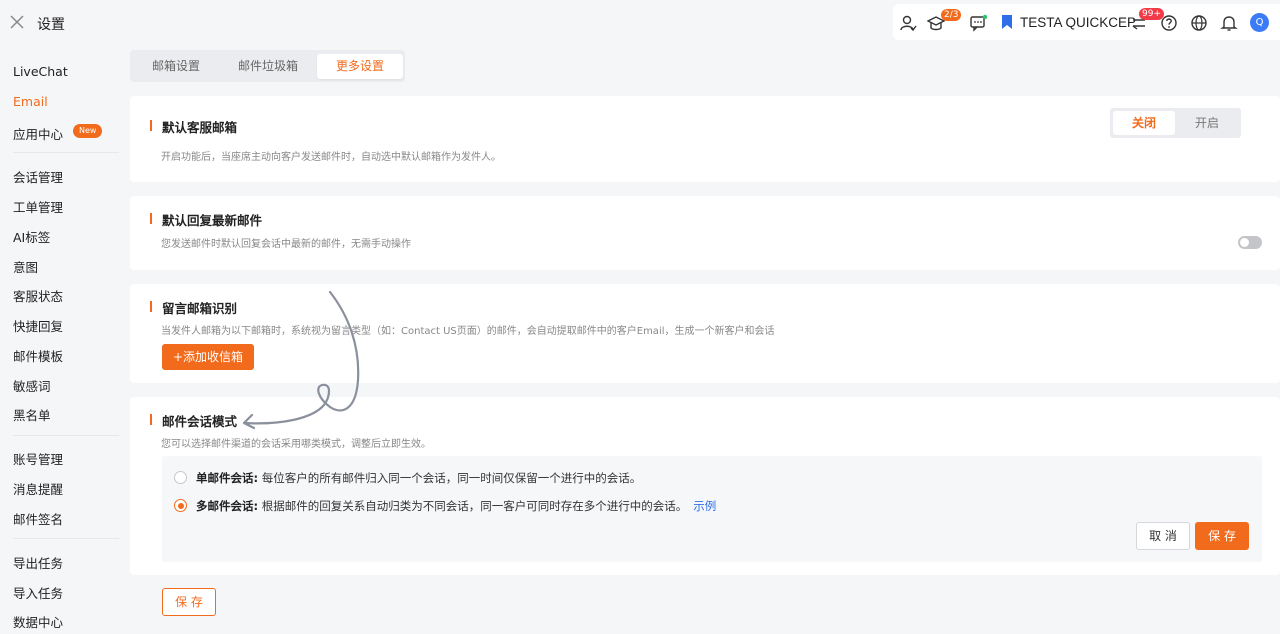  What do you see at coordinates (38, 325) in the screenshot?
I see `sidebar-item-quick-reply: 快捷回复` at bounding box center [38, 325].